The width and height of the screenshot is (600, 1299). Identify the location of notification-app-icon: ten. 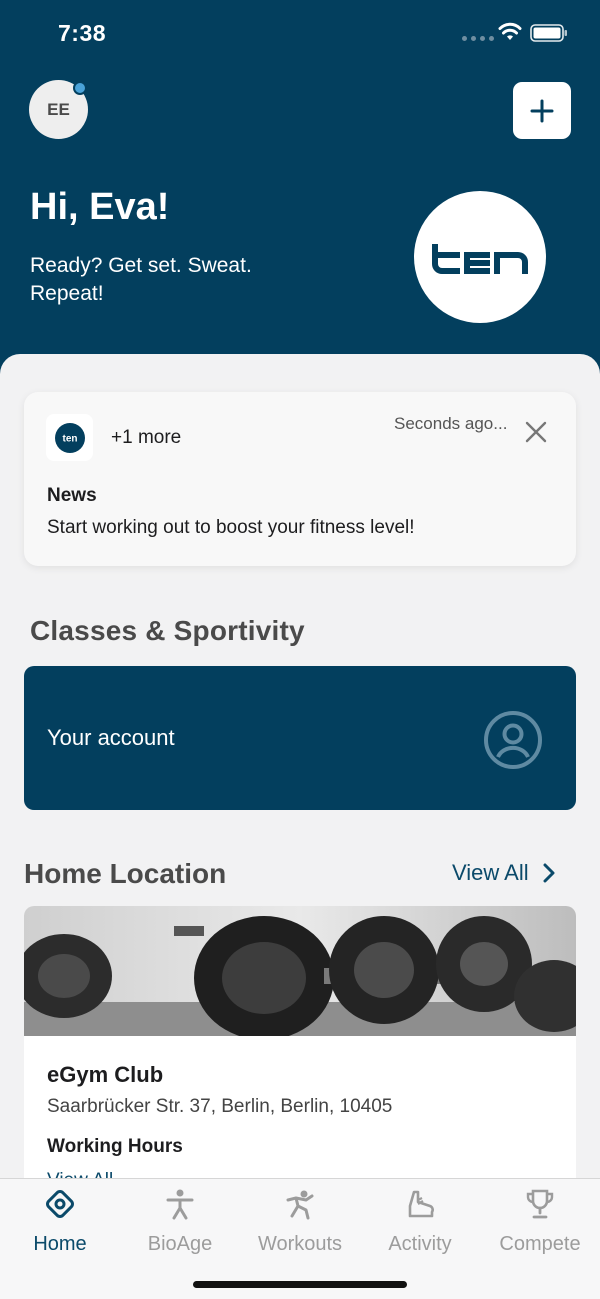
(69, 437).